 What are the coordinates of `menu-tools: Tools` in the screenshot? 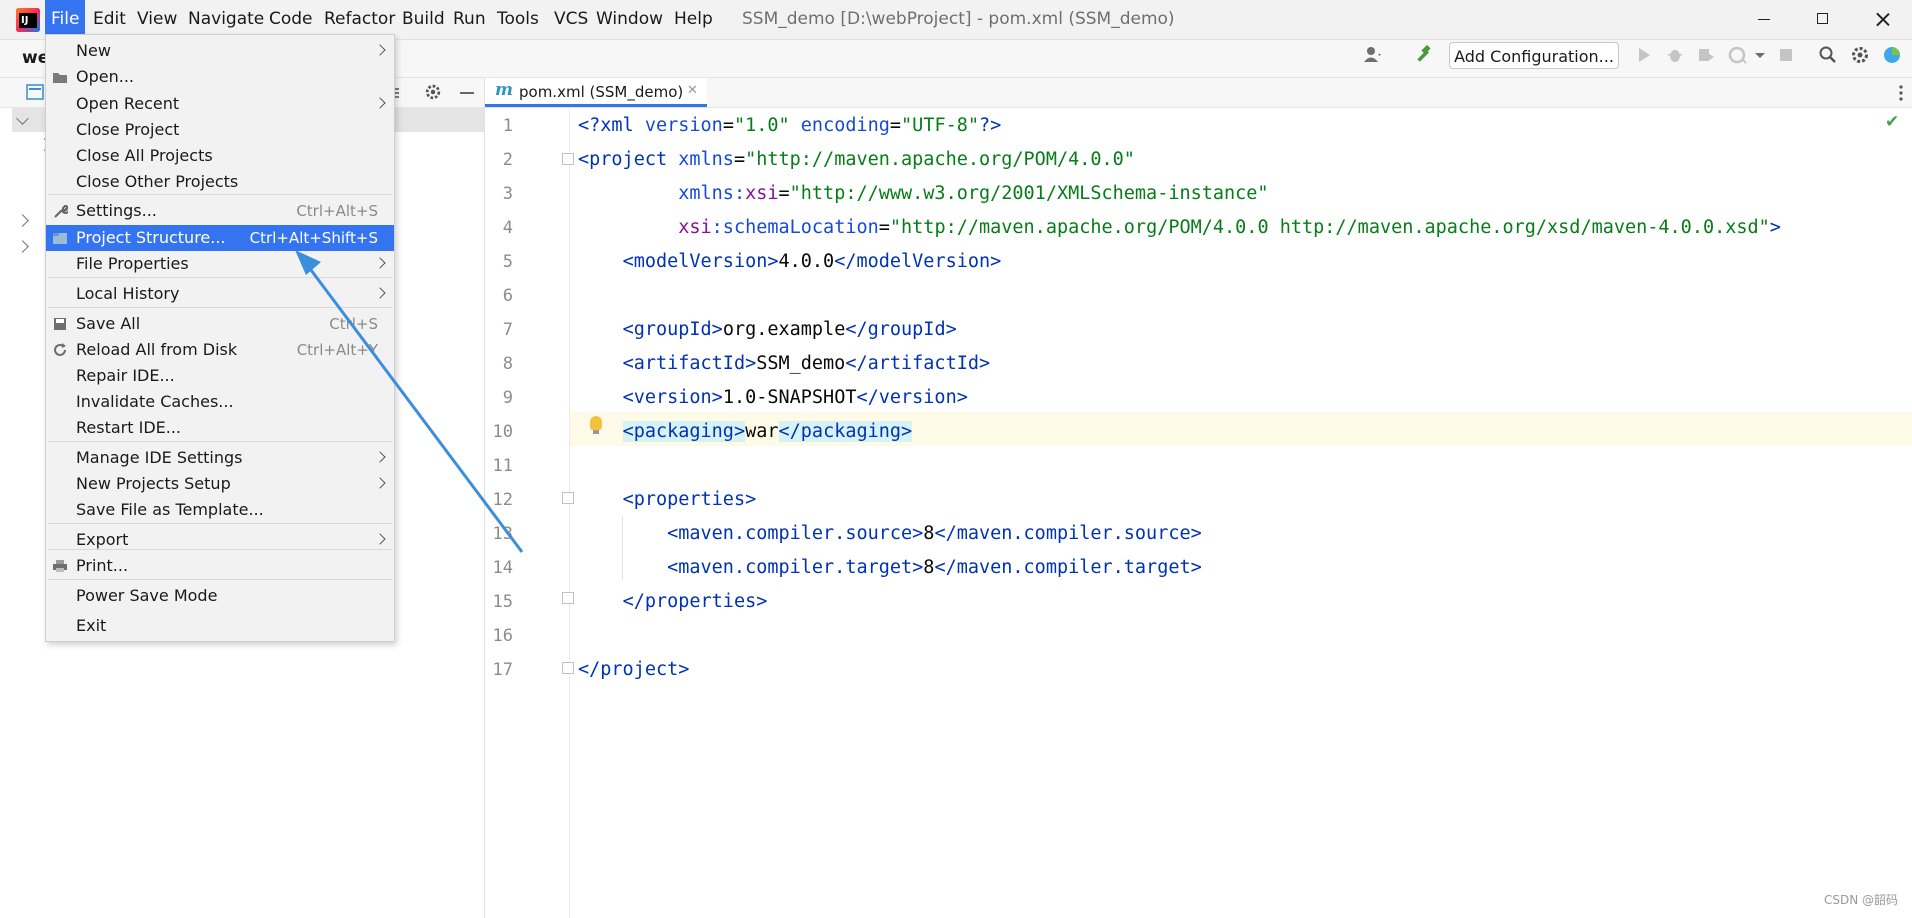 It's located at (518, 19).